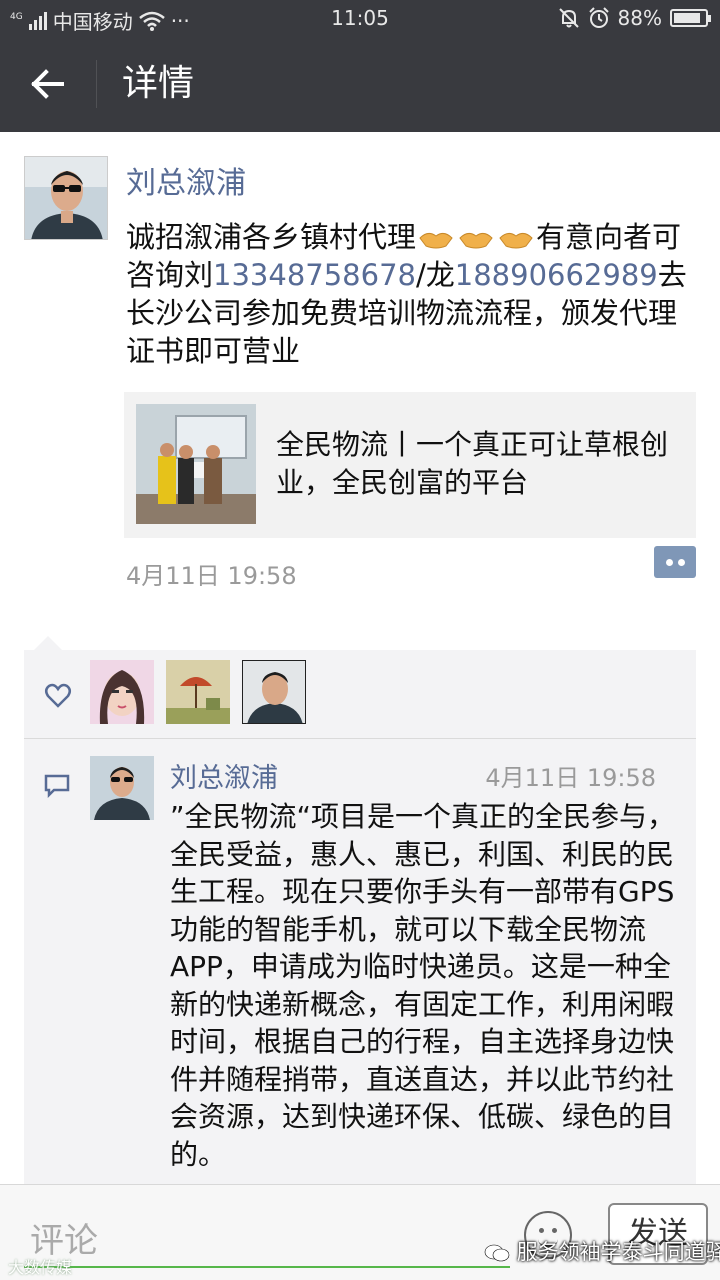 The image size is (720, 1280). What do you see at coordinates (360, 18) in the screenshot?
I see `status-bar: 4G 中国移动 ··· 11:05 88%` at bounding box center [360, 18].